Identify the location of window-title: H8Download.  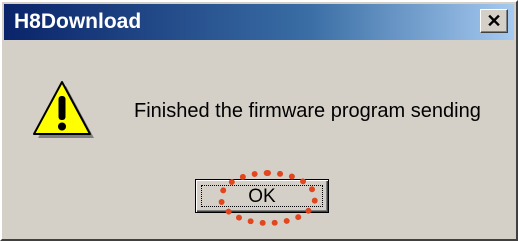
(78, 21).